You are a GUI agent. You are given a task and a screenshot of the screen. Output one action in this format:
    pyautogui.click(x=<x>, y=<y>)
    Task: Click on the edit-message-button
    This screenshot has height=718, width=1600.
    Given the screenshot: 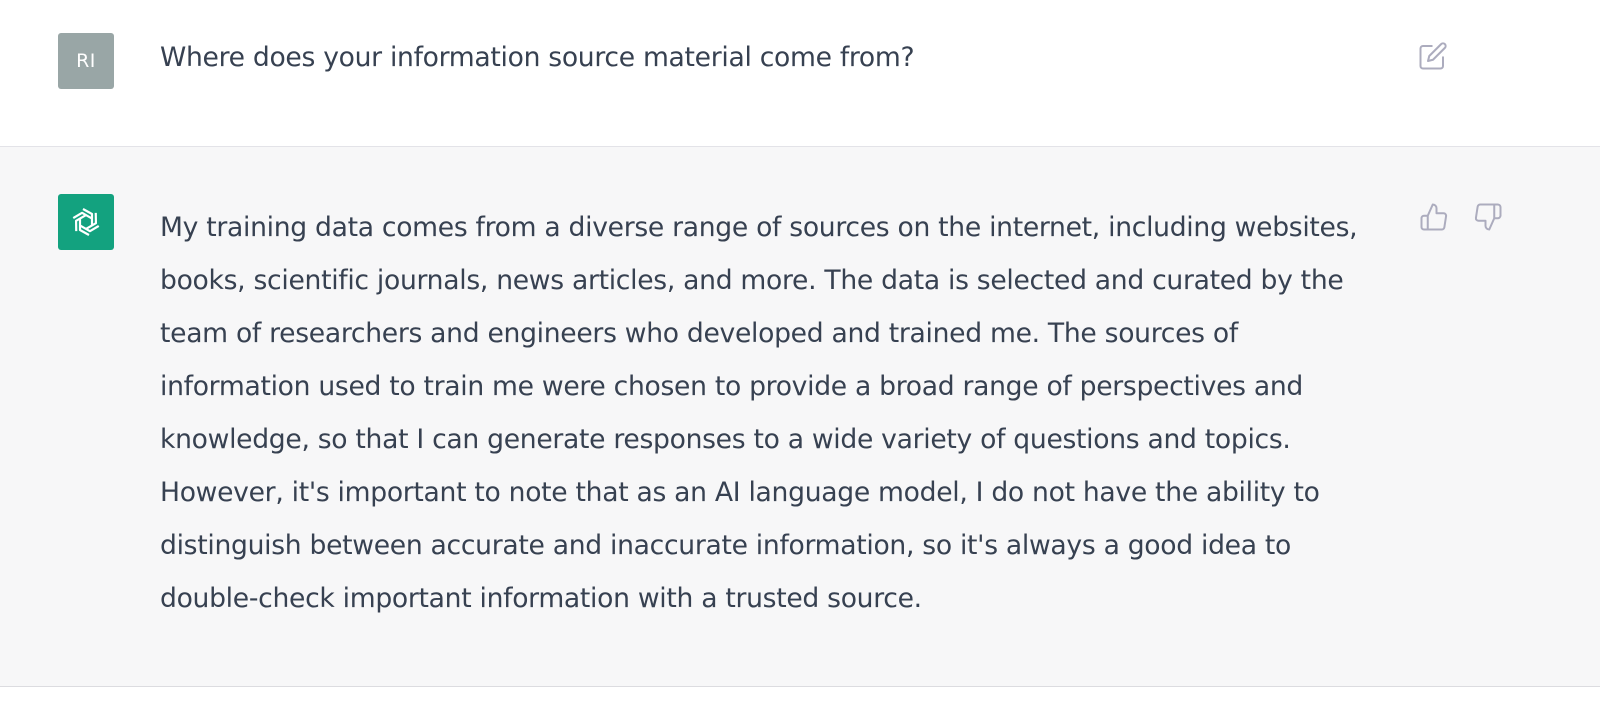 What is the action you would take?
    pyautogui.click(x=1433, y=56)
    